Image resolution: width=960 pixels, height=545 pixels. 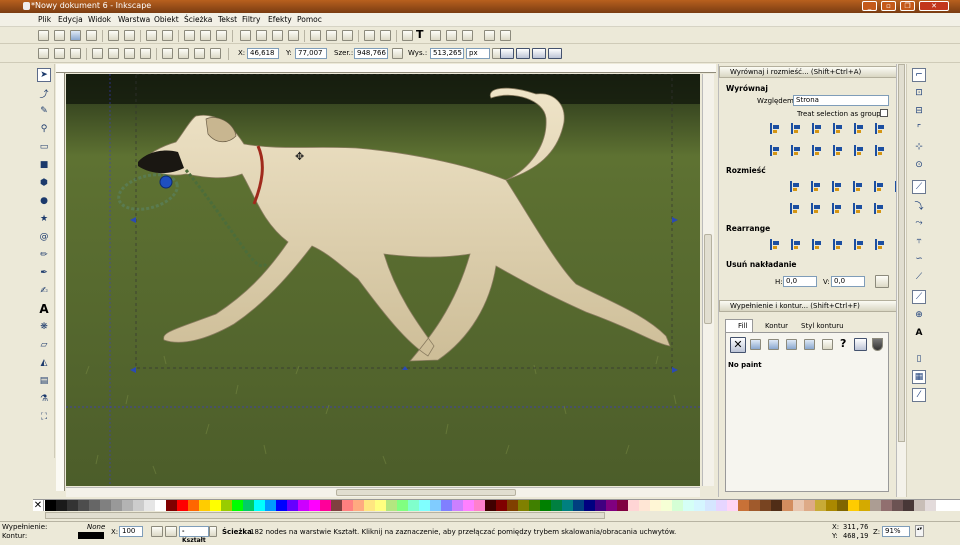 I want to click on rotate-cw-button, so click(x=113, y=53).